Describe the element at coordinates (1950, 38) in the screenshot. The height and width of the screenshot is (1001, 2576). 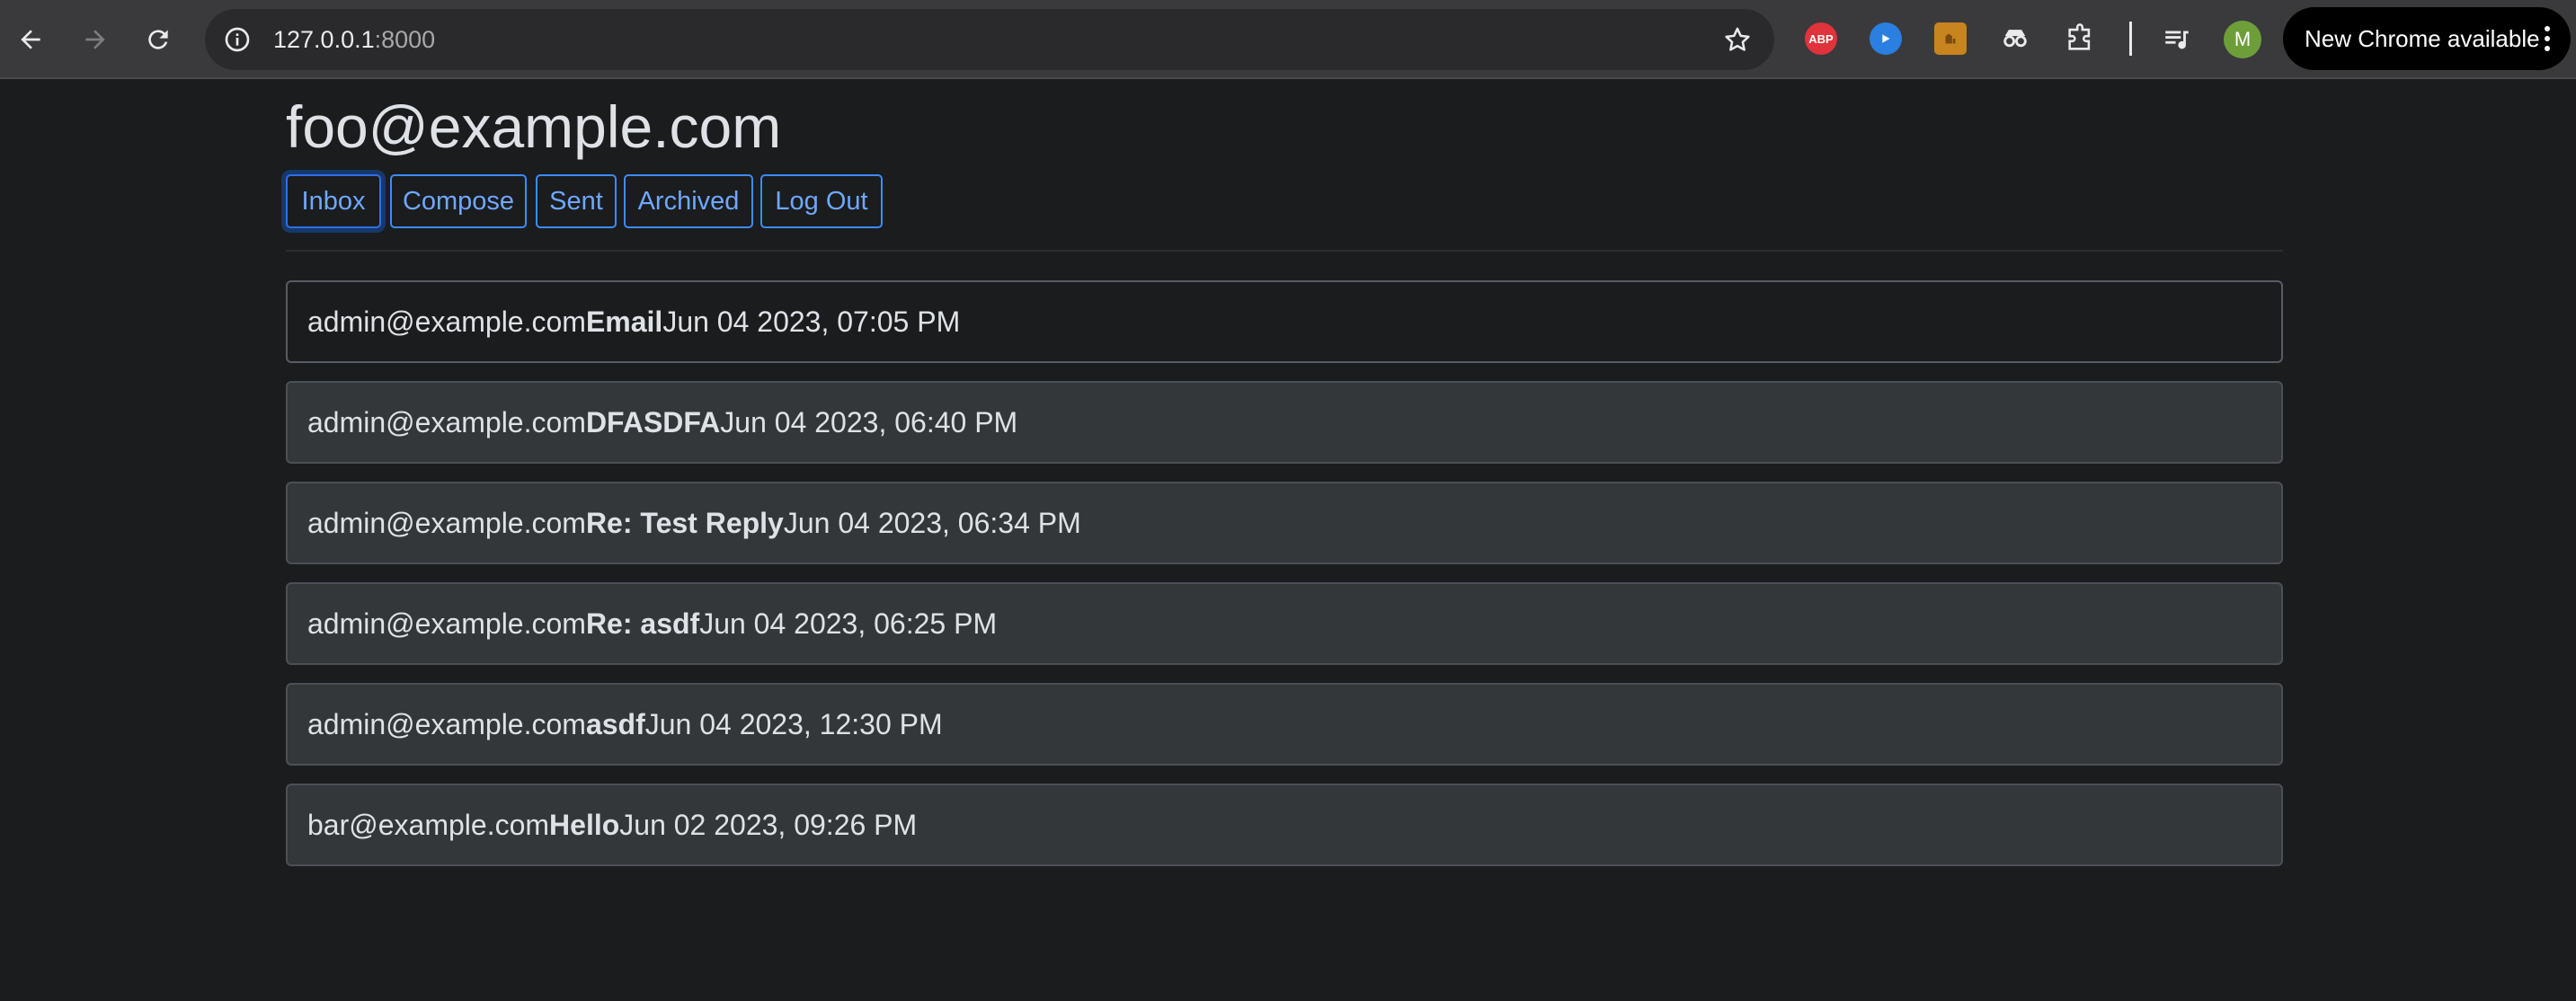
I see `orange-extension-icon` at that location.